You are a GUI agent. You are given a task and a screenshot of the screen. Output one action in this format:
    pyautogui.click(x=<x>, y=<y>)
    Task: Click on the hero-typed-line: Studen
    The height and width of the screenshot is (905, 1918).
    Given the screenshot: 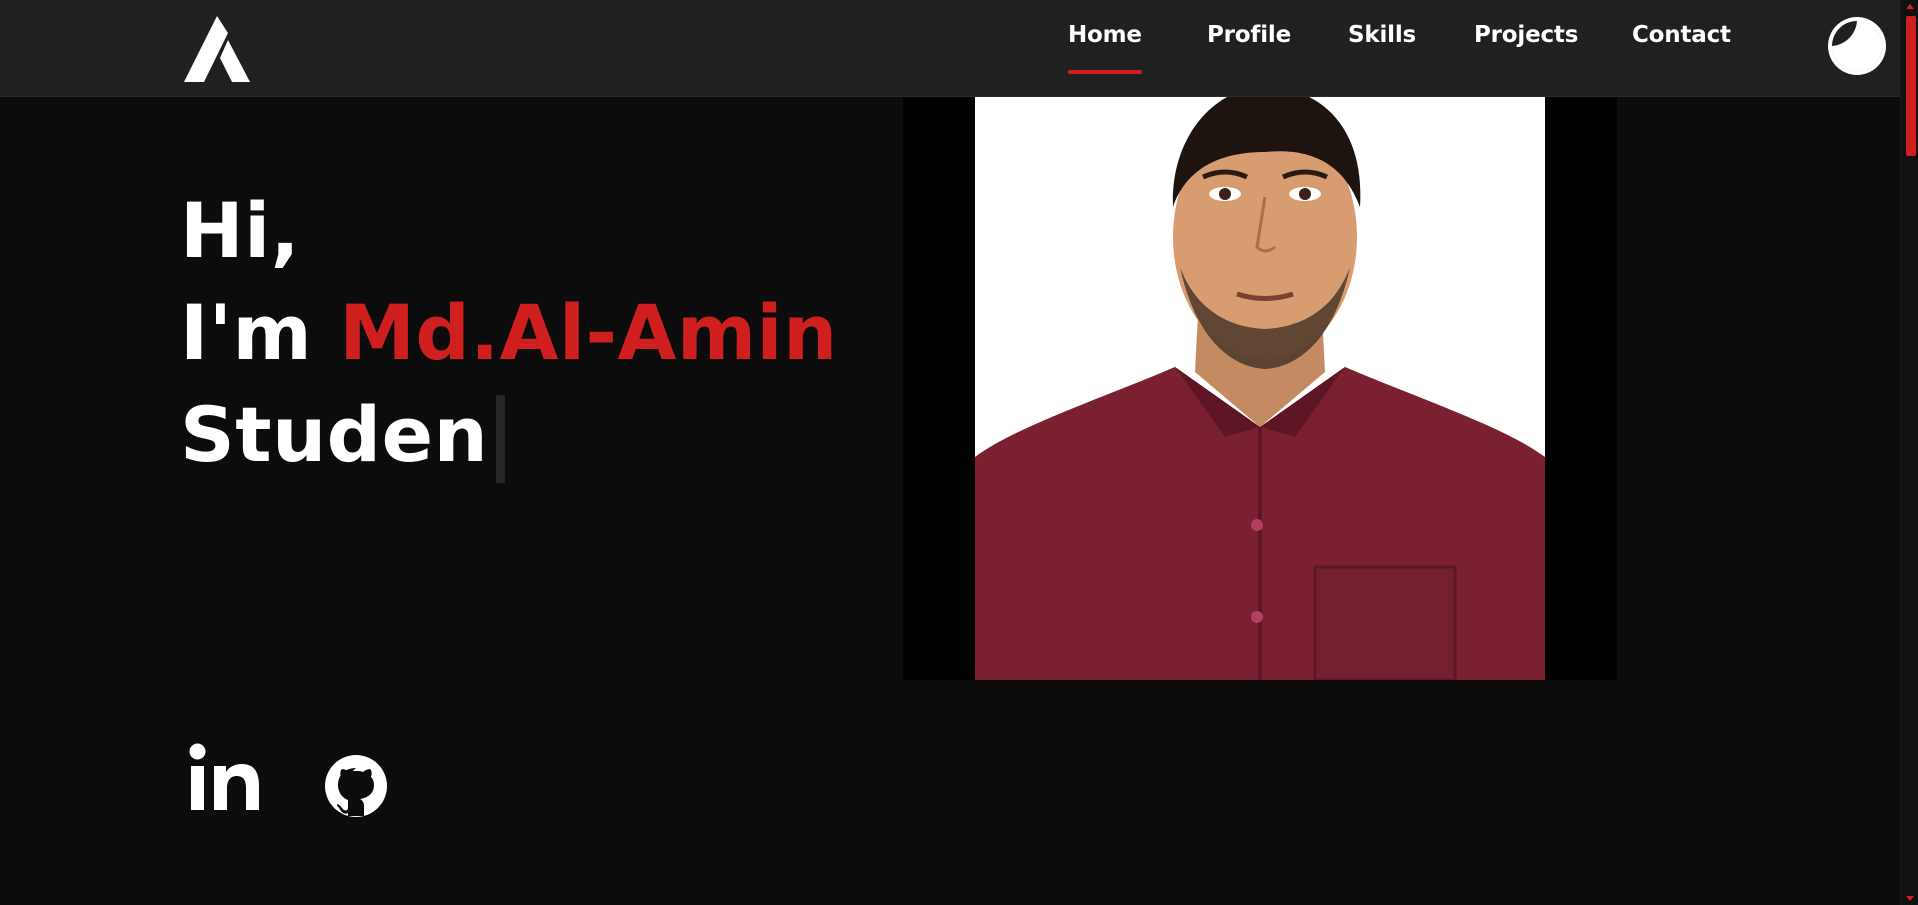 What is the action you would take?
    pyautogui.click(x=509, y=435)
    